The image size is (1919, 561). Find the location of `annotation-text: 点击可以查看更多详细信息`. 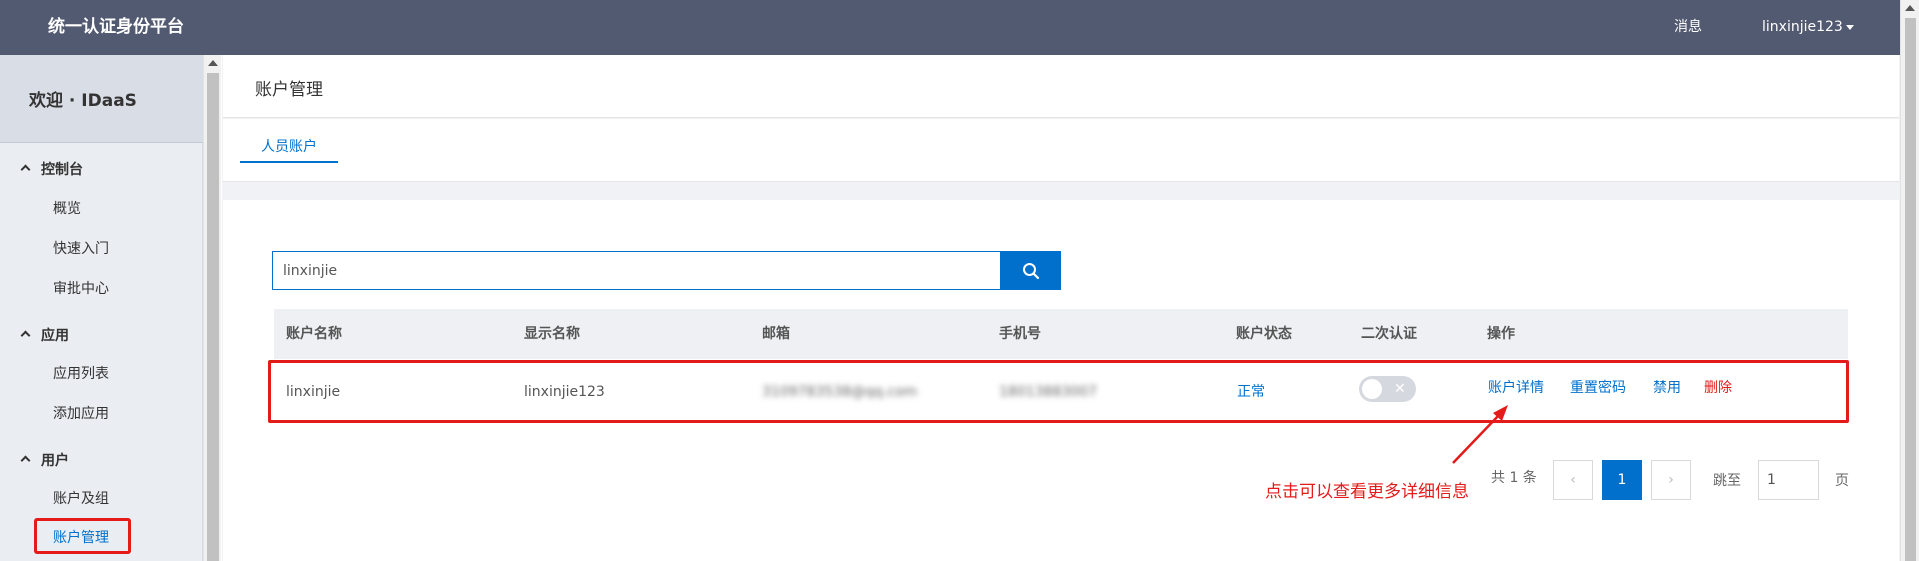

annotation-text: 点击可以查看更多详细信息 is located at coordinates (1367, 492).